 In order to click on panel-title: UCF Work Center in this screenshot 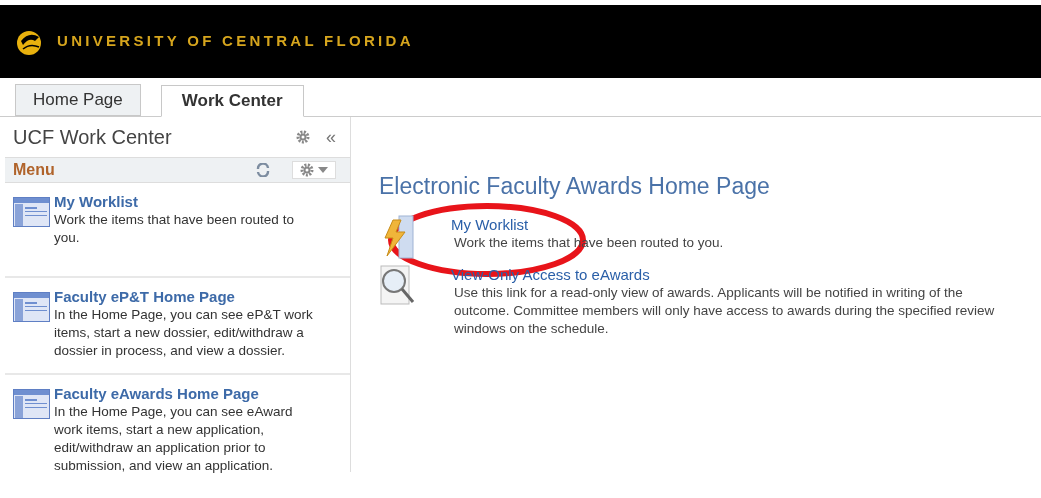, I will do `click(93, 137)`.